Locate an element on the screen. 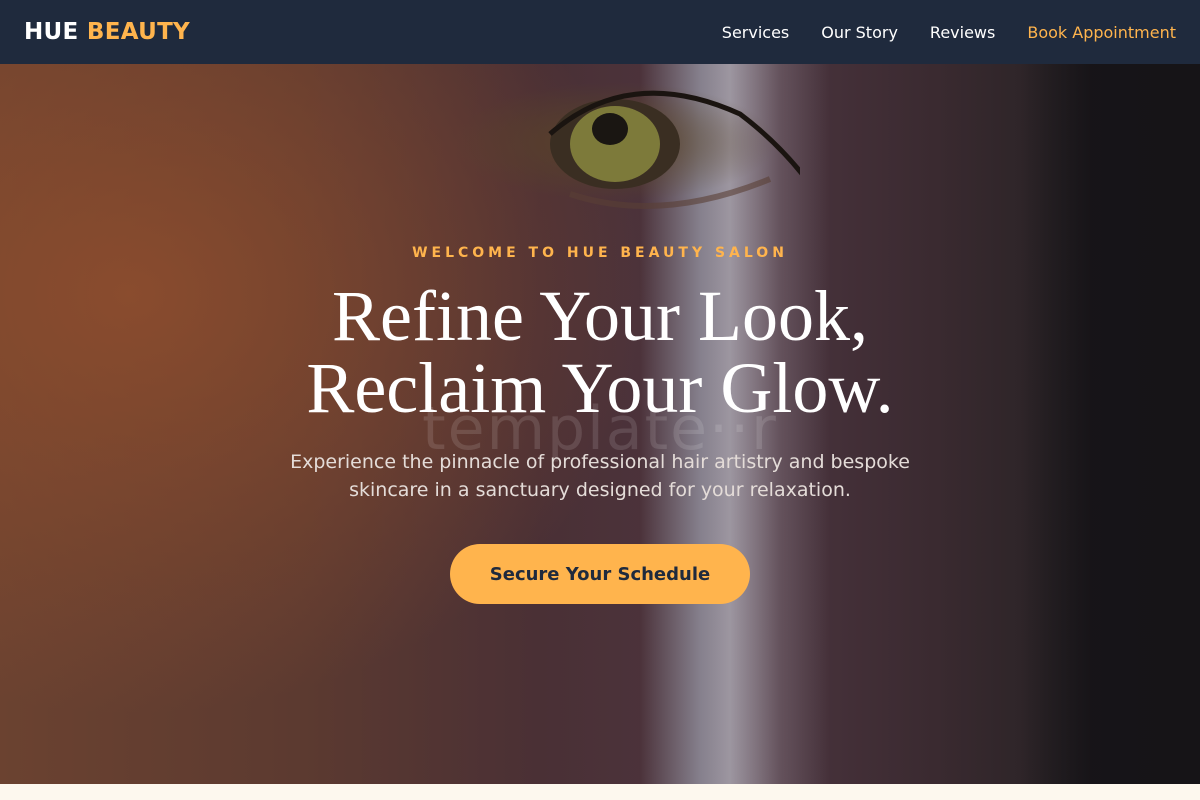  secure-schedule-button: Secure Your Schedule is located at coordinates (600, 574).